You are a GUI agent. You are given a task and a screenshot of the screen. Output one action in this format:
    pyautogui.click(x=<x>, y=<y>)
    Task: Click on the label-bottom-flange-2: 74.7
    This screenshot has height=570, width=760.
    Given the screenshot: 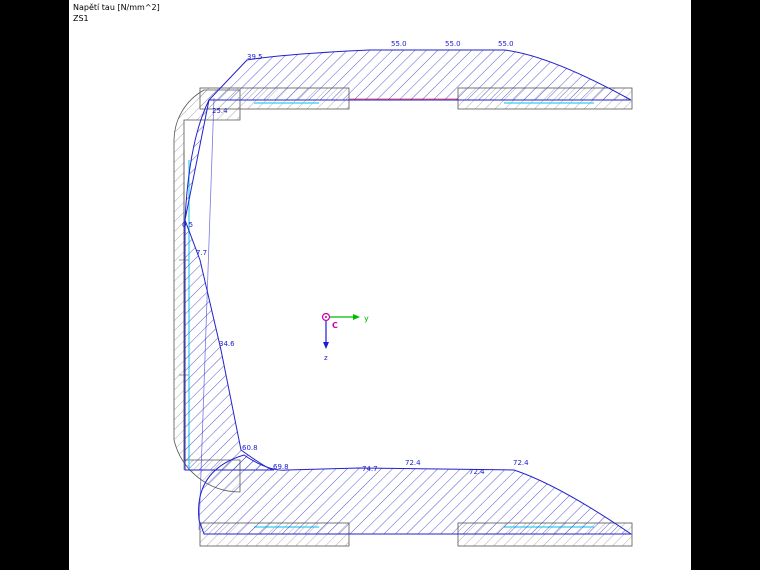 What is the action you would take?
    pyautogui.click(x=370, y=469)
    